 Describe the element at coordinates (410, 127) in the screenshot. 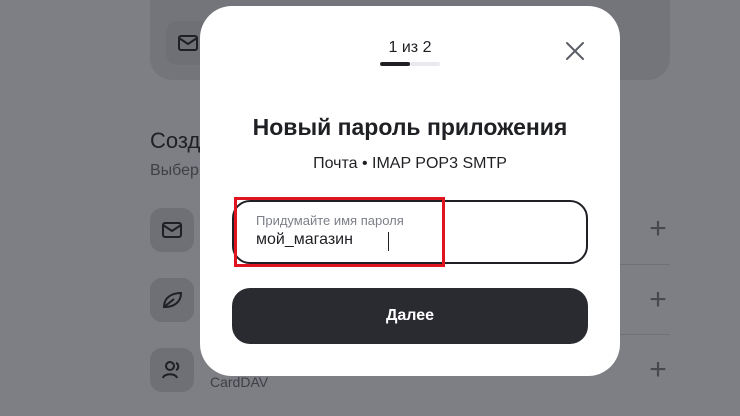

I see `dialog-title: Новый пароль приложения` at that location.